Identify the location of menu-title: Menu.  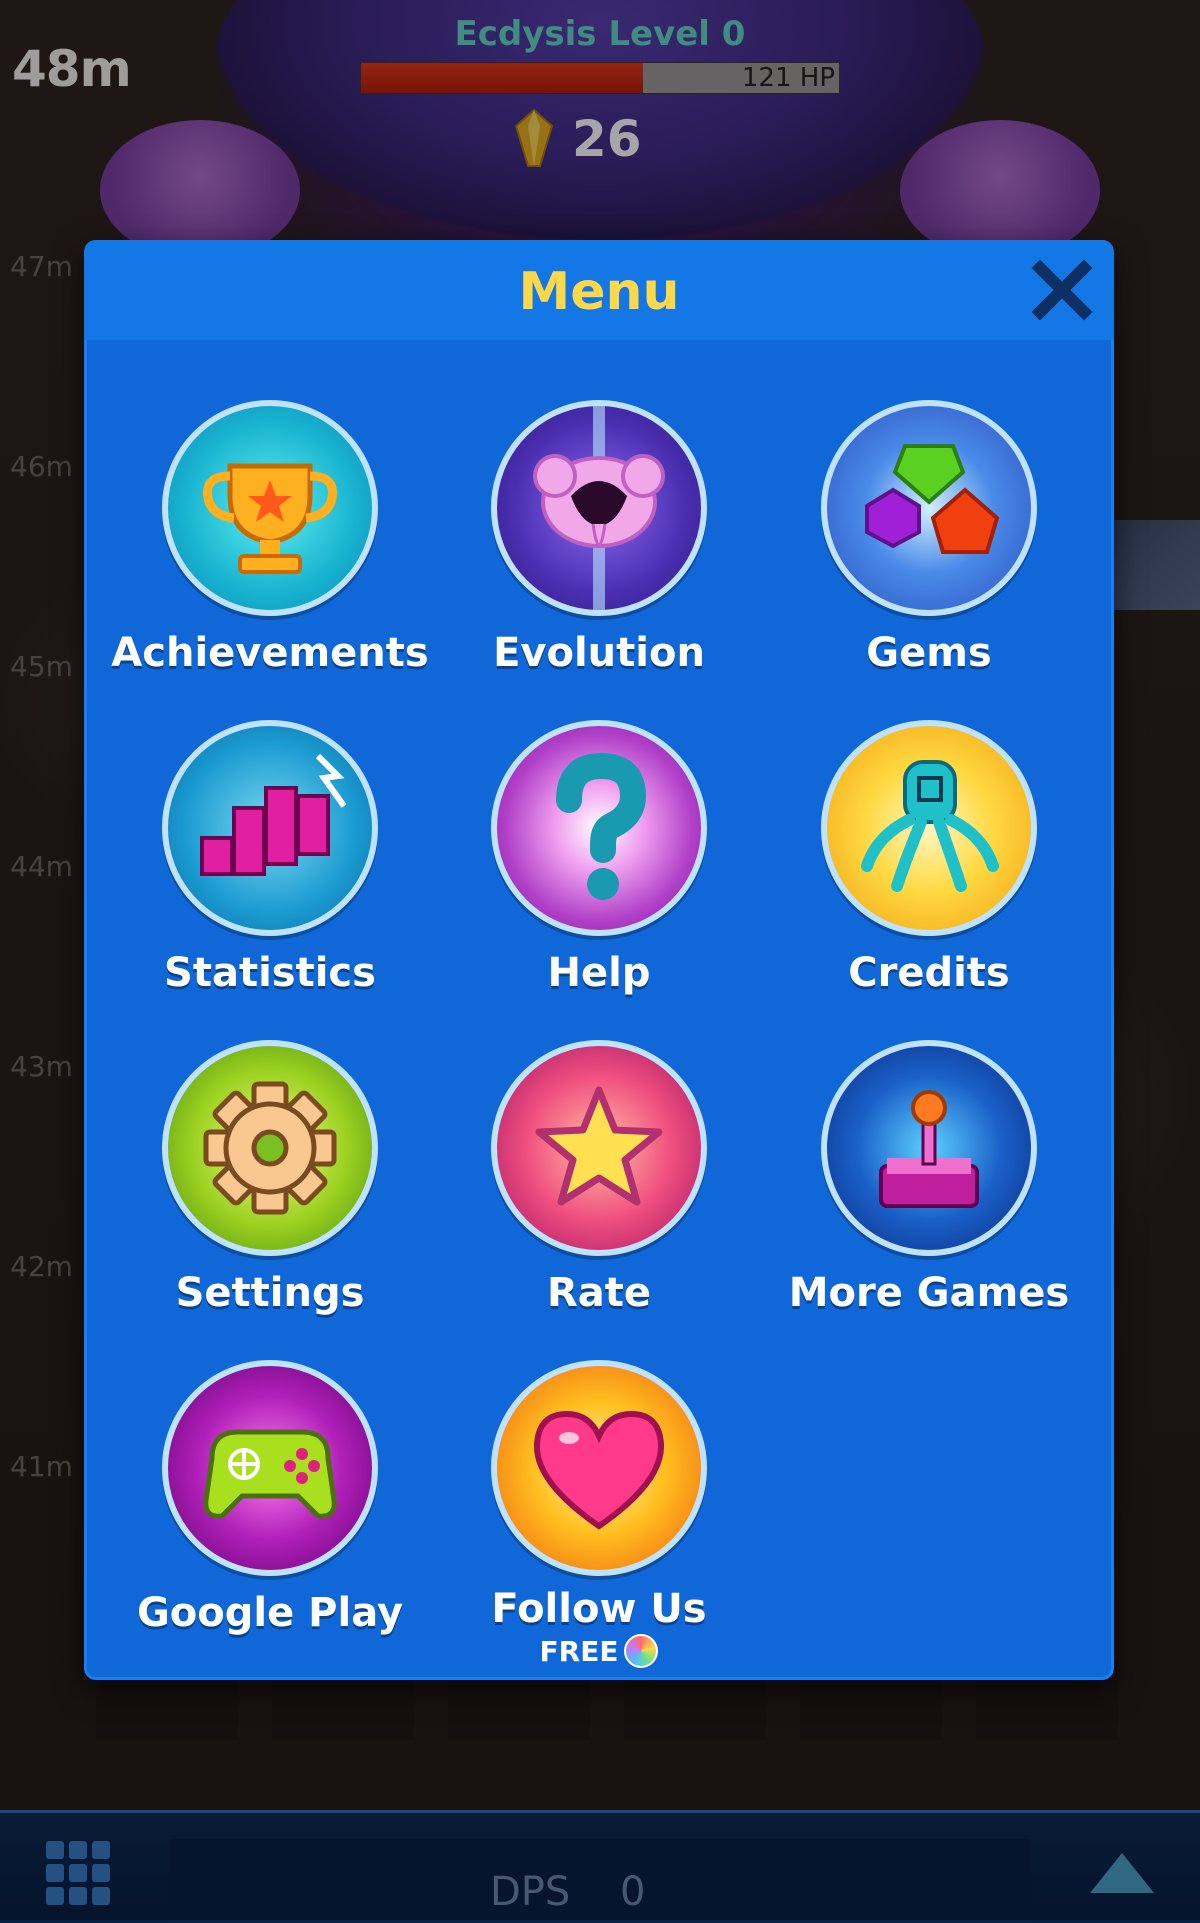
(599, 292).